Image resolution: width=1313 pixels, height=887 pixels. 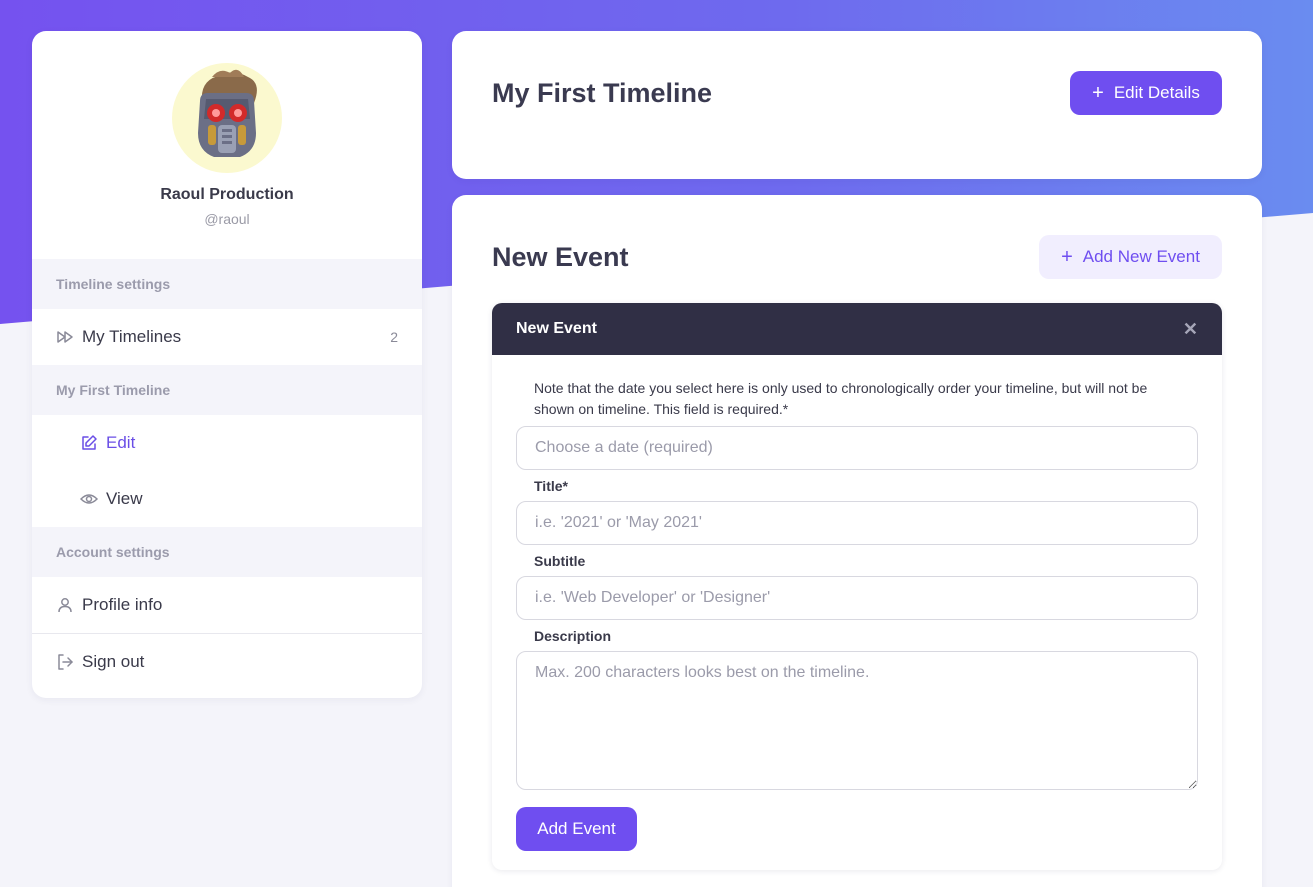 I want to click on title-label: Title*, so click(x=551, y=486).